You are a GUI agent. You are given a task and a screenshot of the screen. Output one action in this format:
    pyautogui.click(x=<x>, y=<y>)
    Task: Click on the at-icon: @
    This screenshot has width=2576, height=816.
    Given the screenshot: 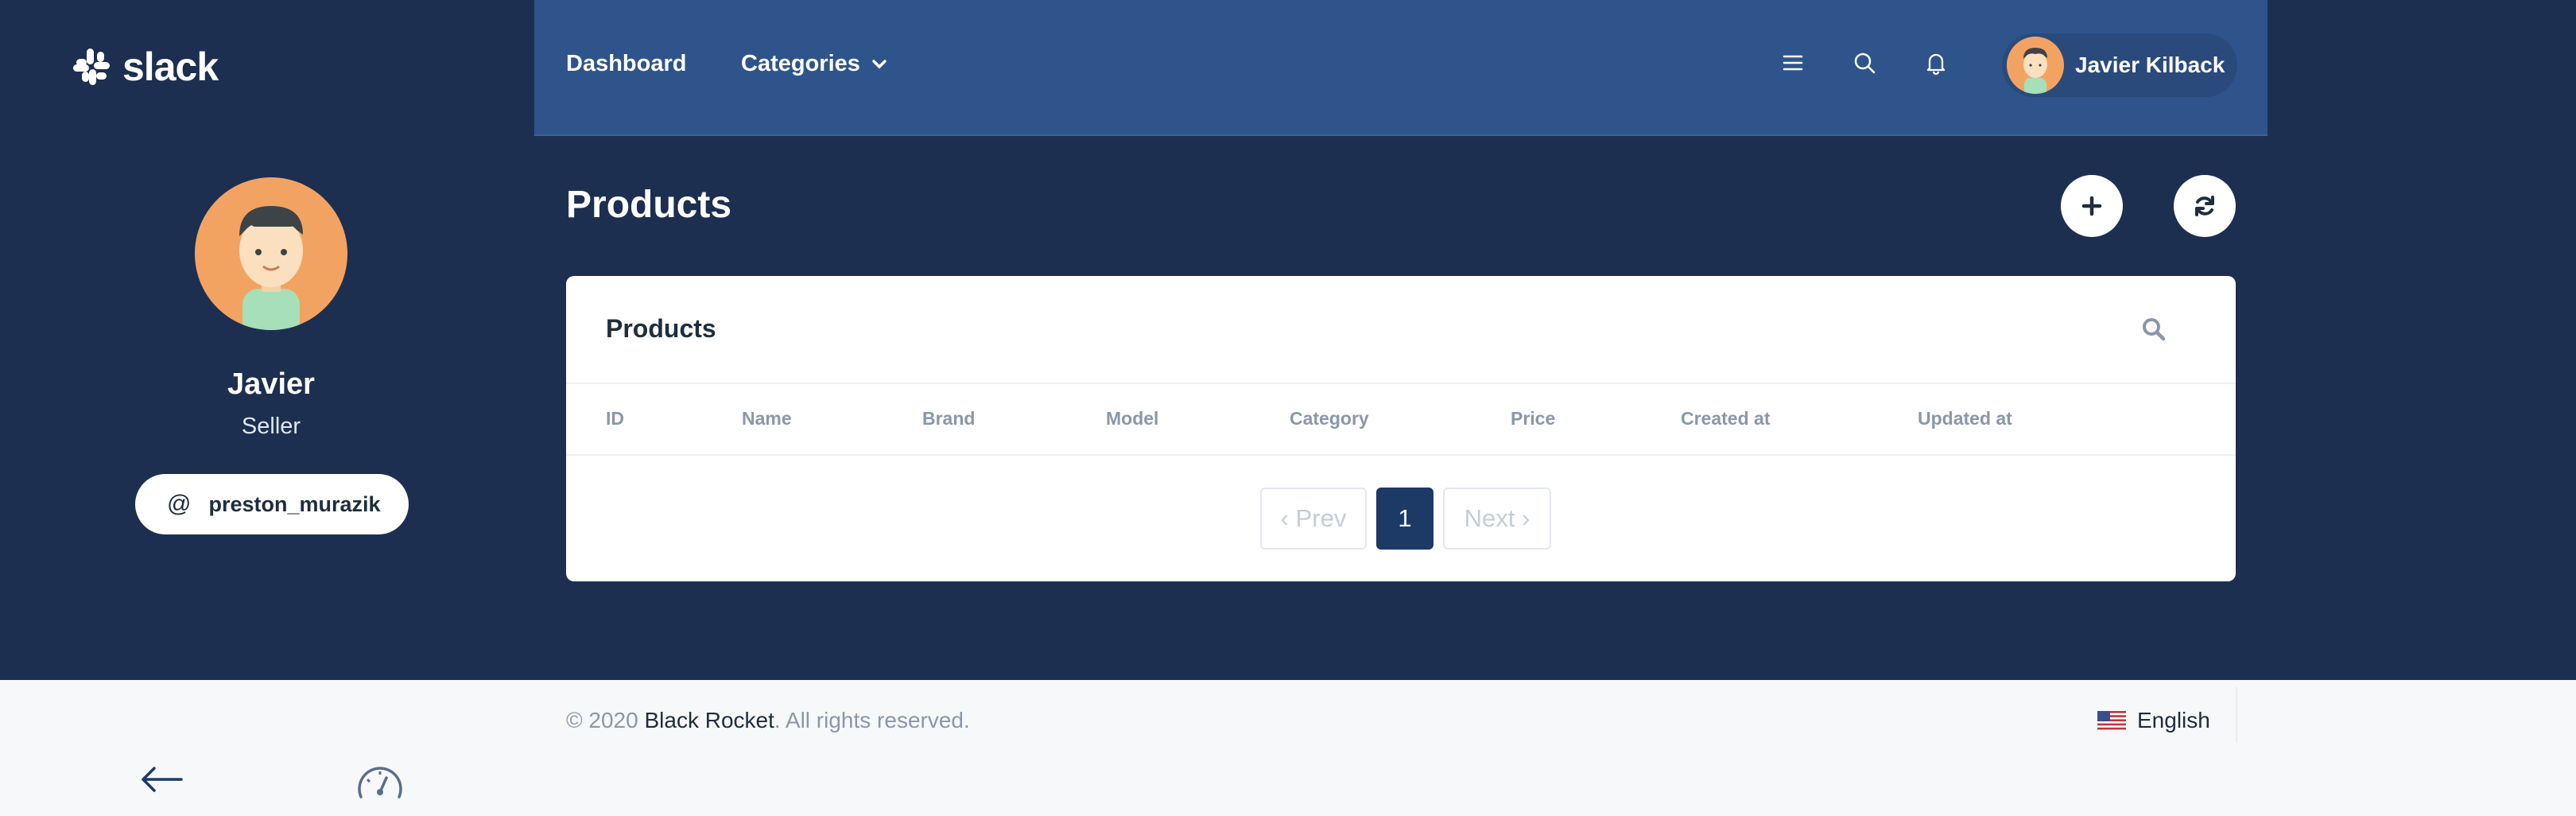 What is the action you would take?
    pyautogui.click(x=180, y=504)
    